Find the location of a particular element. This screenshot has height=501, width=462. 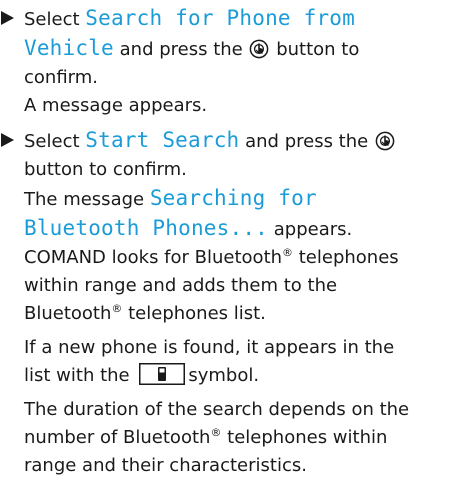

step-text: telephones within is located at coordinates (304, 437).